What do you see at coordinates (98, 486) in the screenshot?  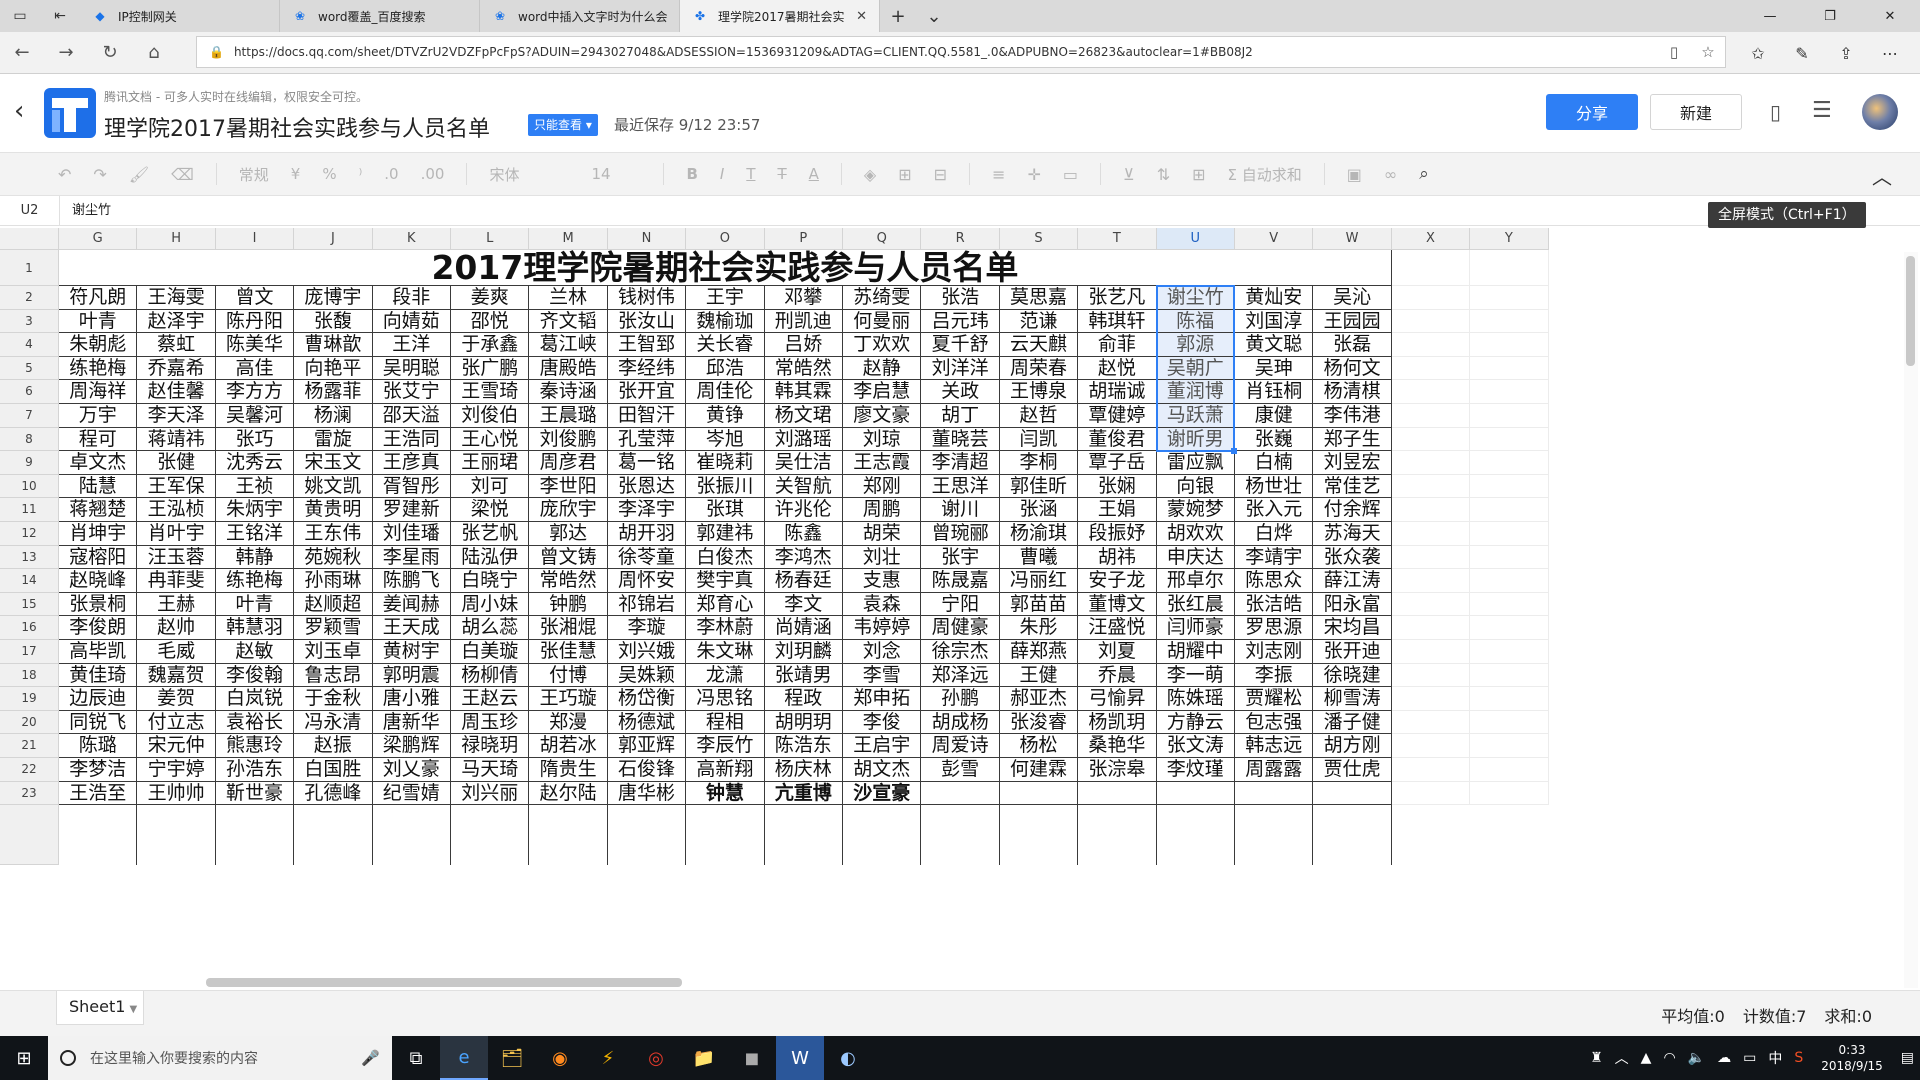 I see `table-cell: 陆慧` at bounding box center [98, 486].